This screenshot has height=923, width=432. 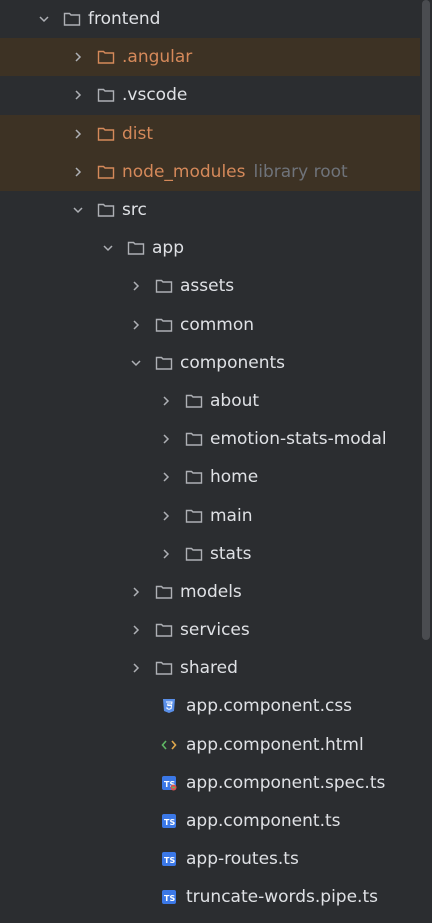 I want to click on tree-item-label: app.component.ts, so click(x=263, y=821).